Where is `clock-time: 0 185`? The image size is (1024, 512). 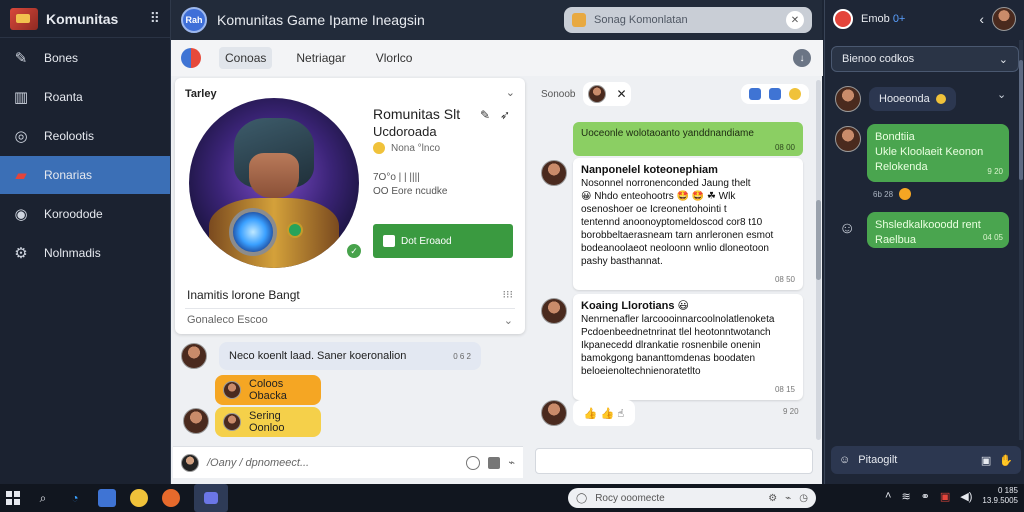 clock-time: 0 185 is located at coordinates (1007, 490).